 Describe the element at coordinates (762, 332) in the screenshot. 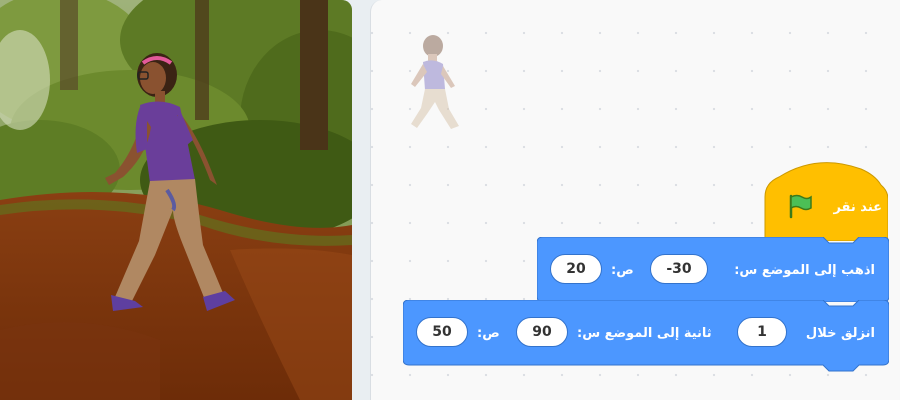

I see `glide-secs-input: 1` at that location.